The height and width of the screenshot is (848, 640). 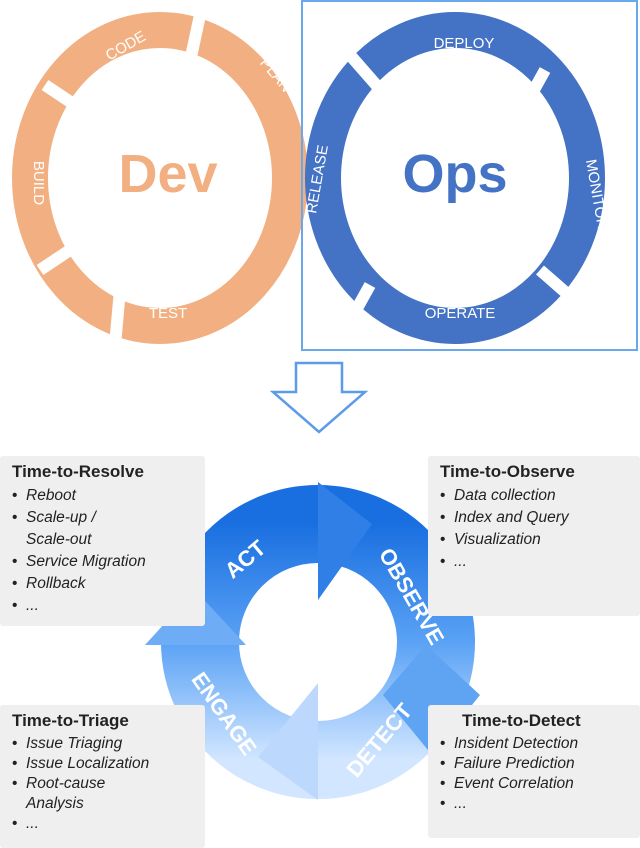 I want to click on down-arrow-icon, so click(x=319, y=397).